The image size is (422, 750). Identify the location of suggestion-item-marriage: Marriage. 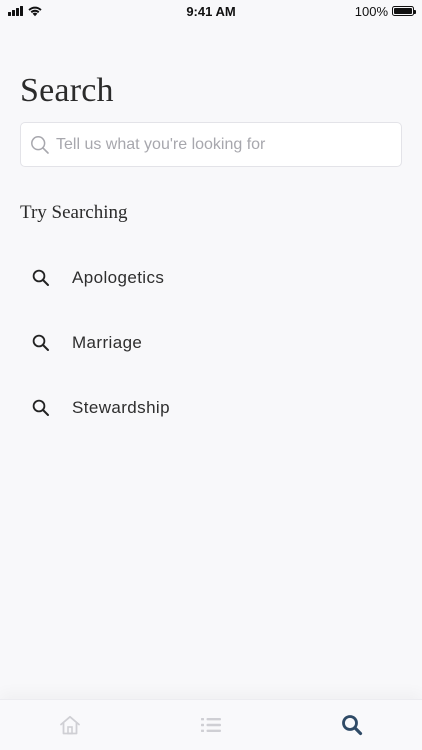
(211, 342).